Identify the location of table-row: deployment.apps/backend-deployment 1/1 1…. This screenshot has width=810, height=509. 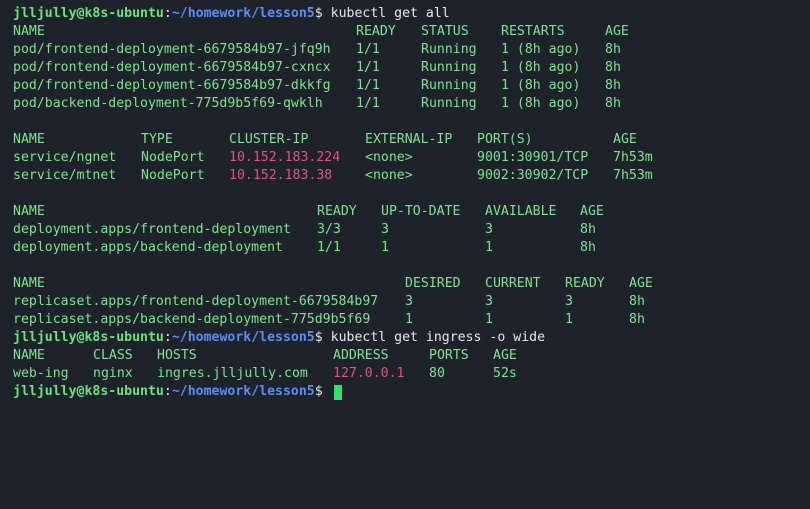
(304, 248).